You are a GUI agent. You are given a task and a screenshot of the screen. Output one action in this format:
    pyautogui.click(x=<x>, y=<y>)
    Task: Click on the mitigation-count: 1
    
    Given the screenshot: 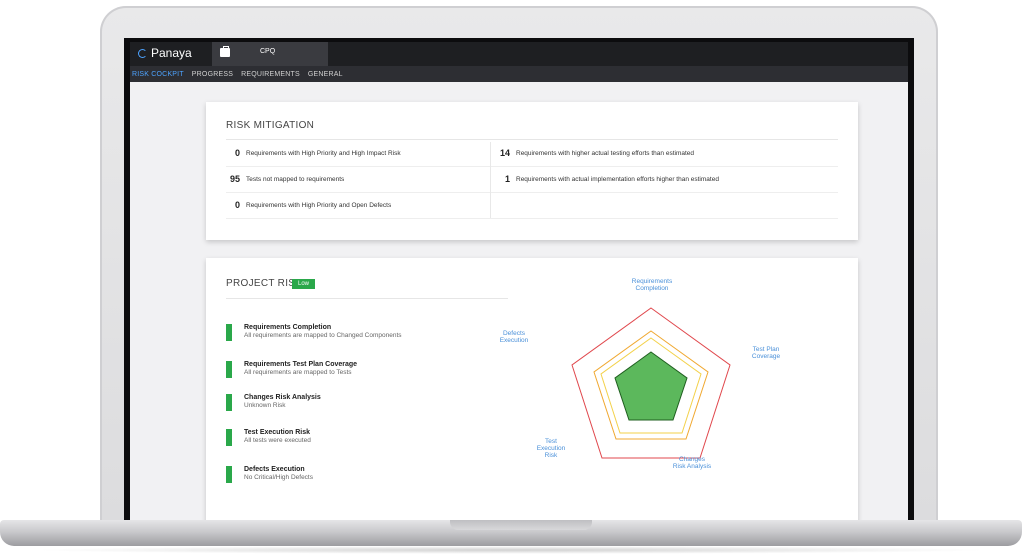 What is the action you would take?
    pyautogui.click(x=507, y=179)
    